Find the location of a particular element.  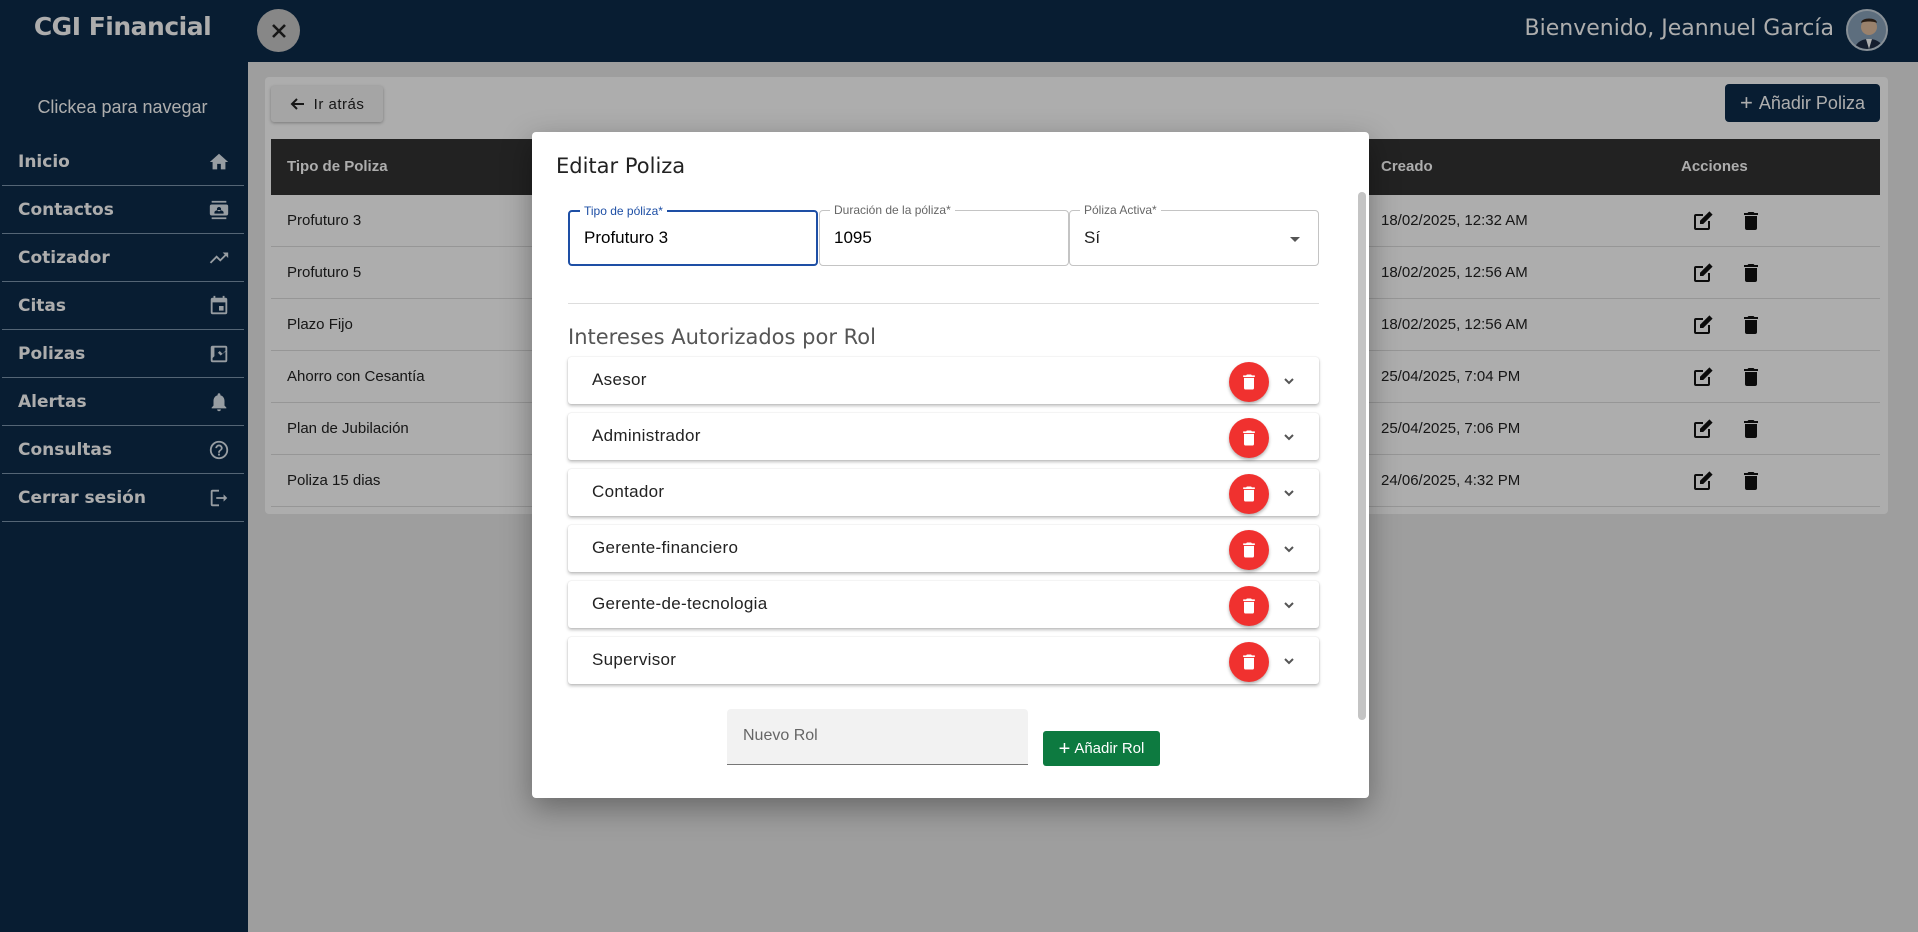

poliza-activa-label: Póliza Activa* is located at coordinates (1120, 210).